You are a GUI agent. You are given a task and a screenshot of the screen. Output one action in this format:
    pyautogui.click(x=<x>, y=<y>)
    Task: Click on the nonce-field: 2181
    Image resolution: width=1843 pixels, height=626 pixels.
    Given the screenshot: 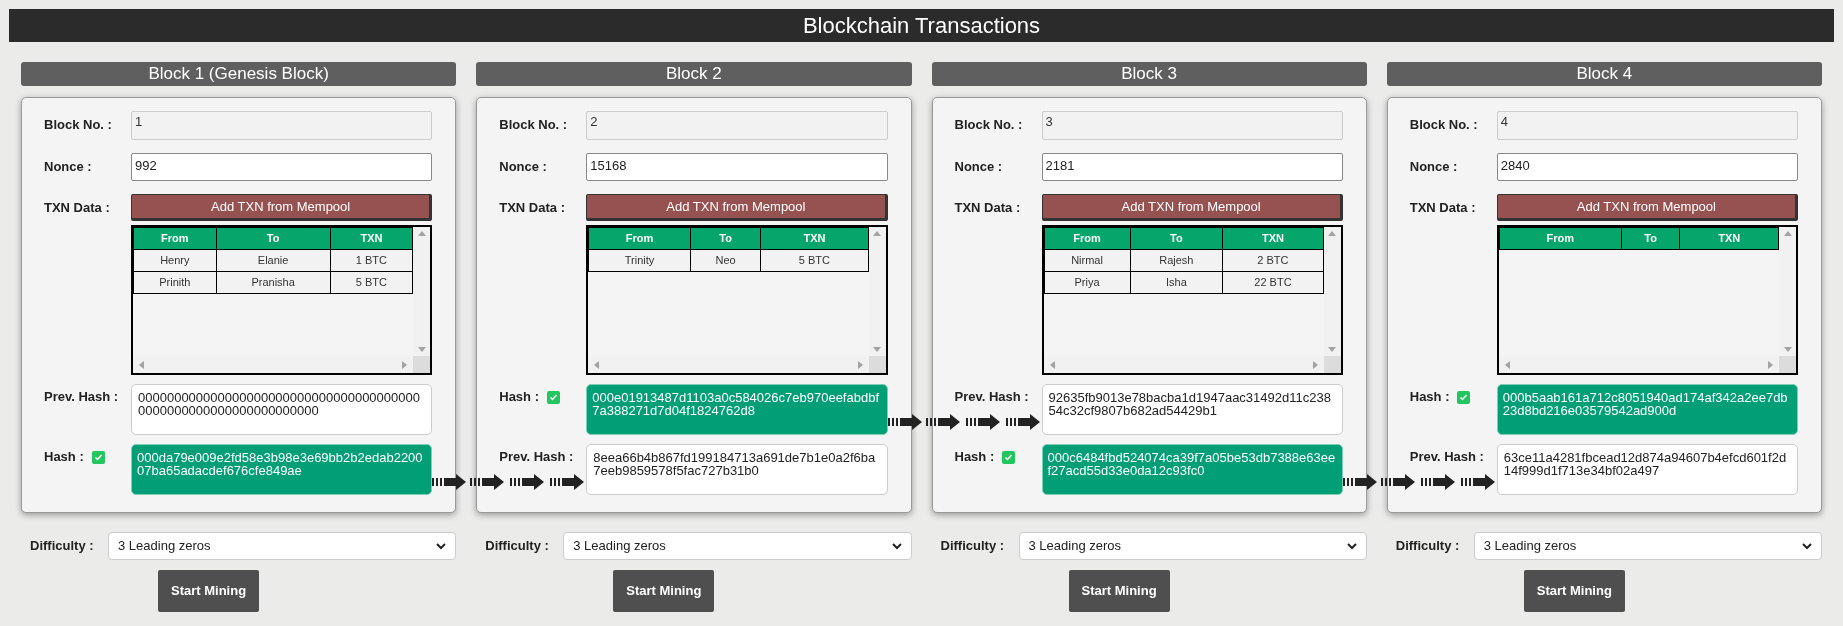 What is the action you would take?
    pyautogui.click(x=1192, y=167)
    